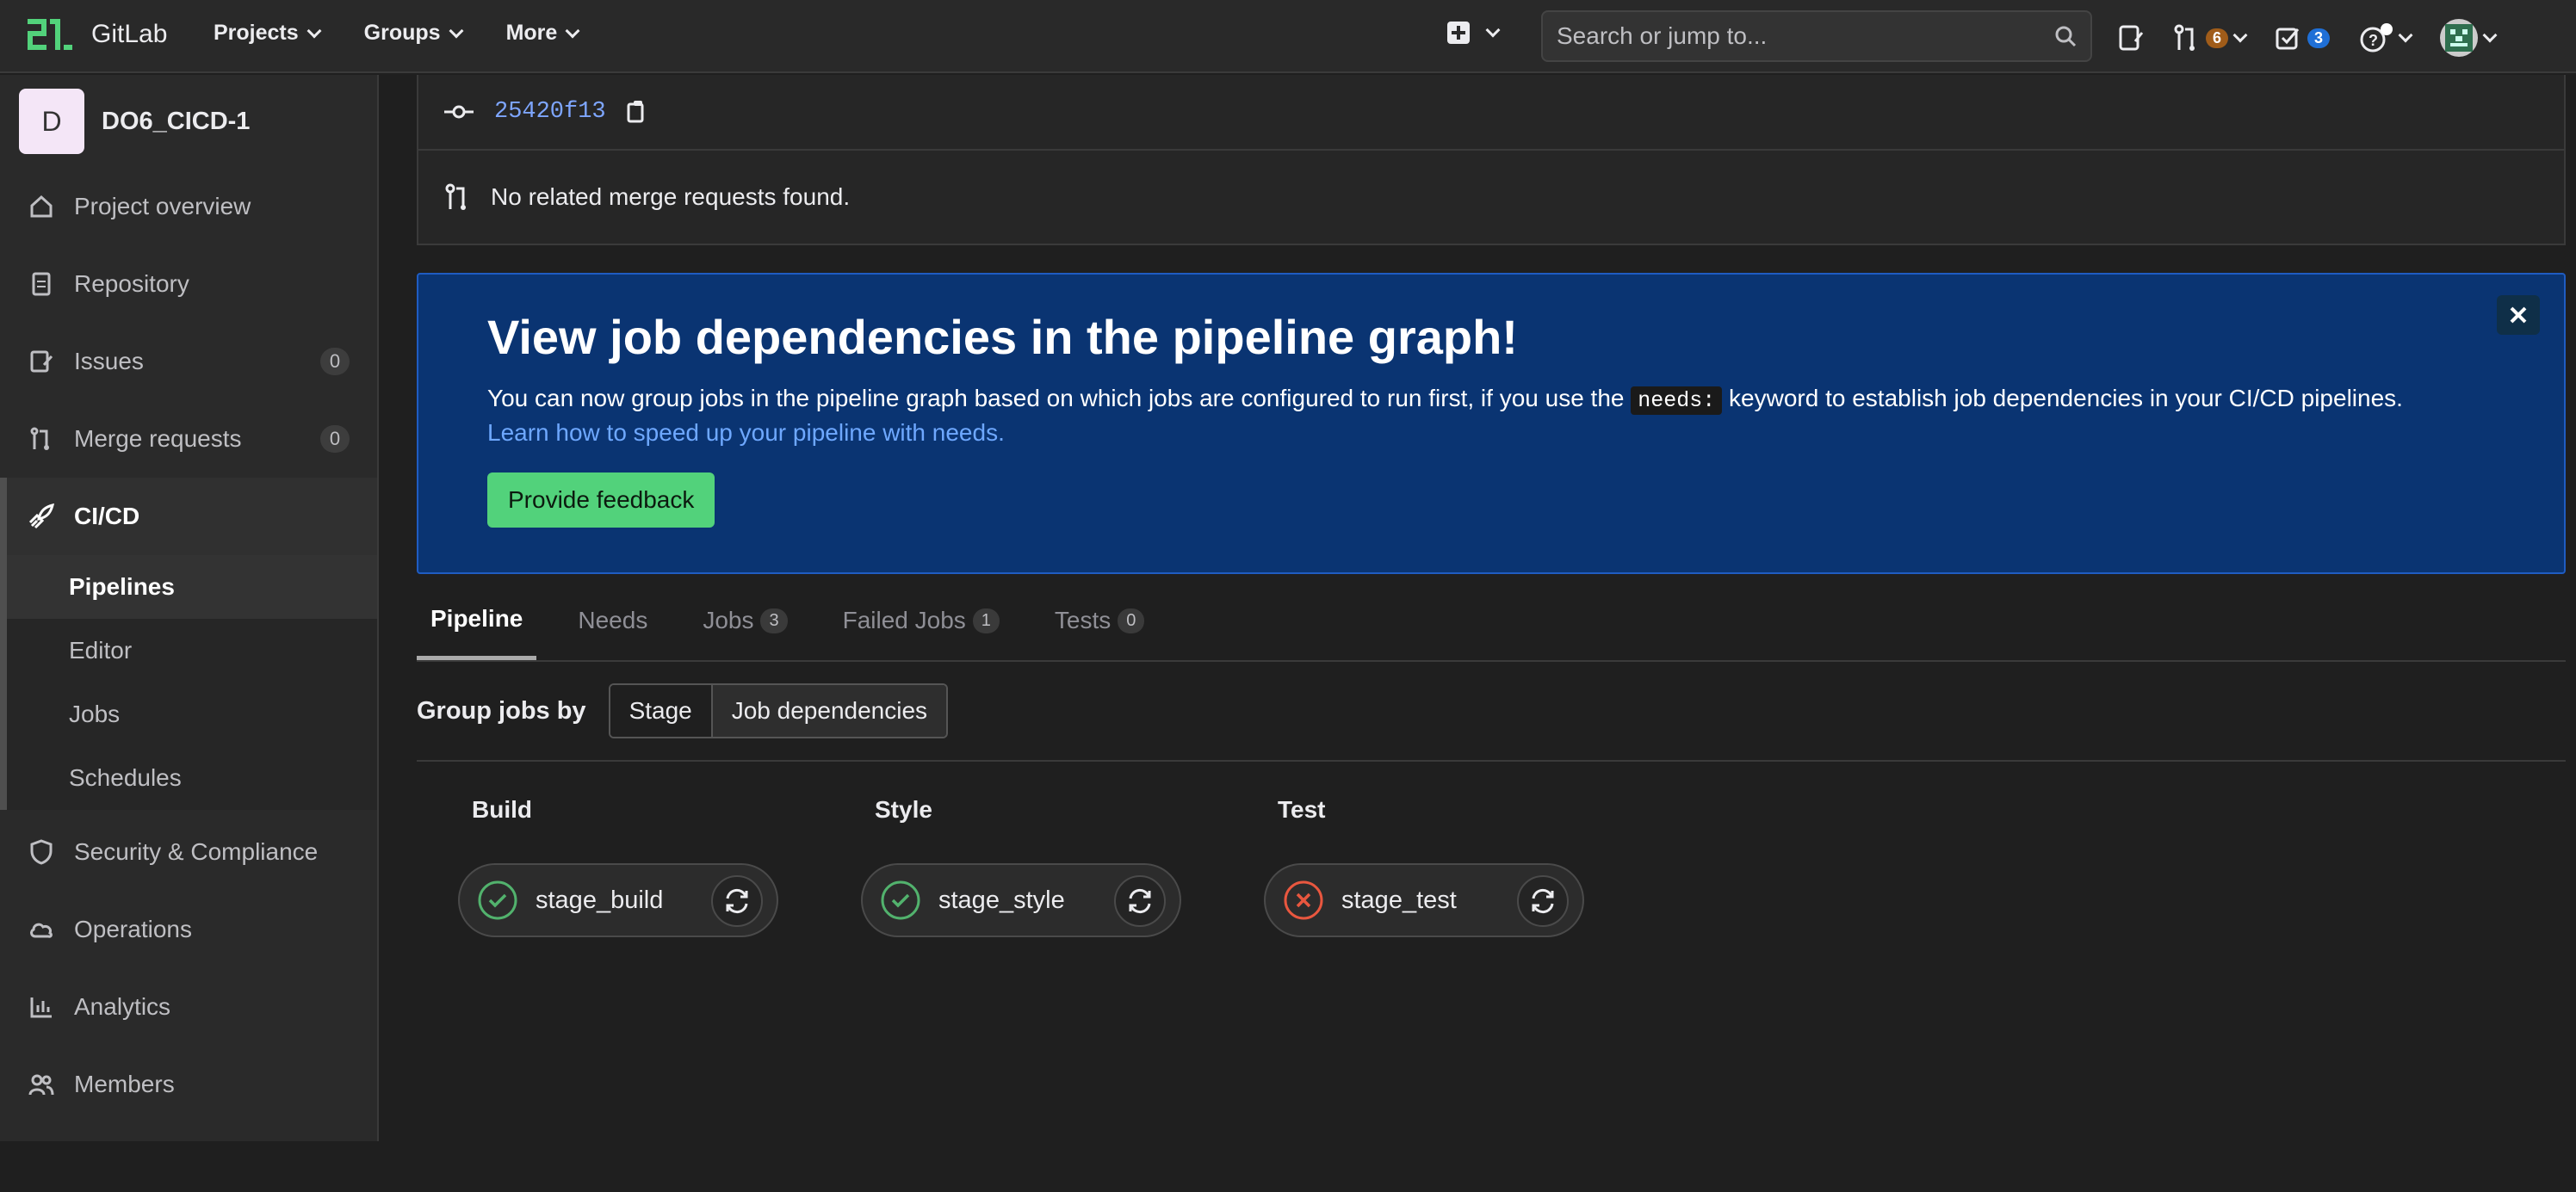 The width and height of the screenshot is (2576, 1192). Describe the element at coordinates (256, 33) in the screenshot. I see `nav-projects-label: Projects` at that location.